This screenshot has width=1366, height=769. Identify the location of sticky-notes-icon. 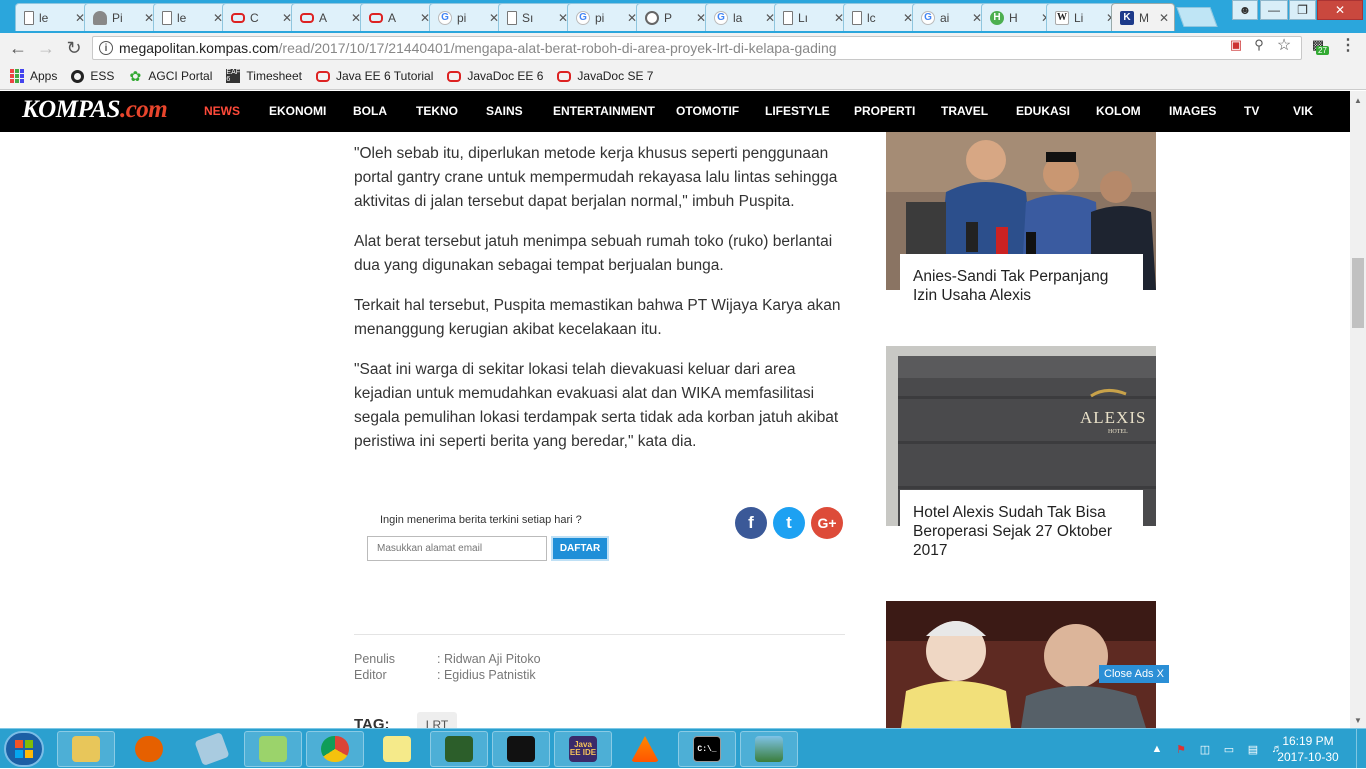
(397, 749).